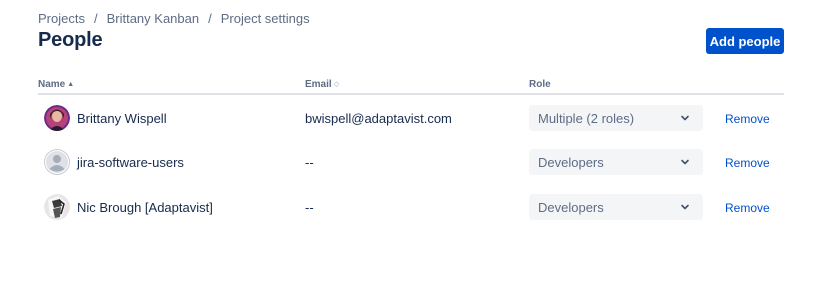 Image resolution: width=831 pixels, height=301 pixels. What do you see at coordinates (122, 118) in the screenshot?
I see `user-name: Brittany Wispell` at bounding box center [122, 118].